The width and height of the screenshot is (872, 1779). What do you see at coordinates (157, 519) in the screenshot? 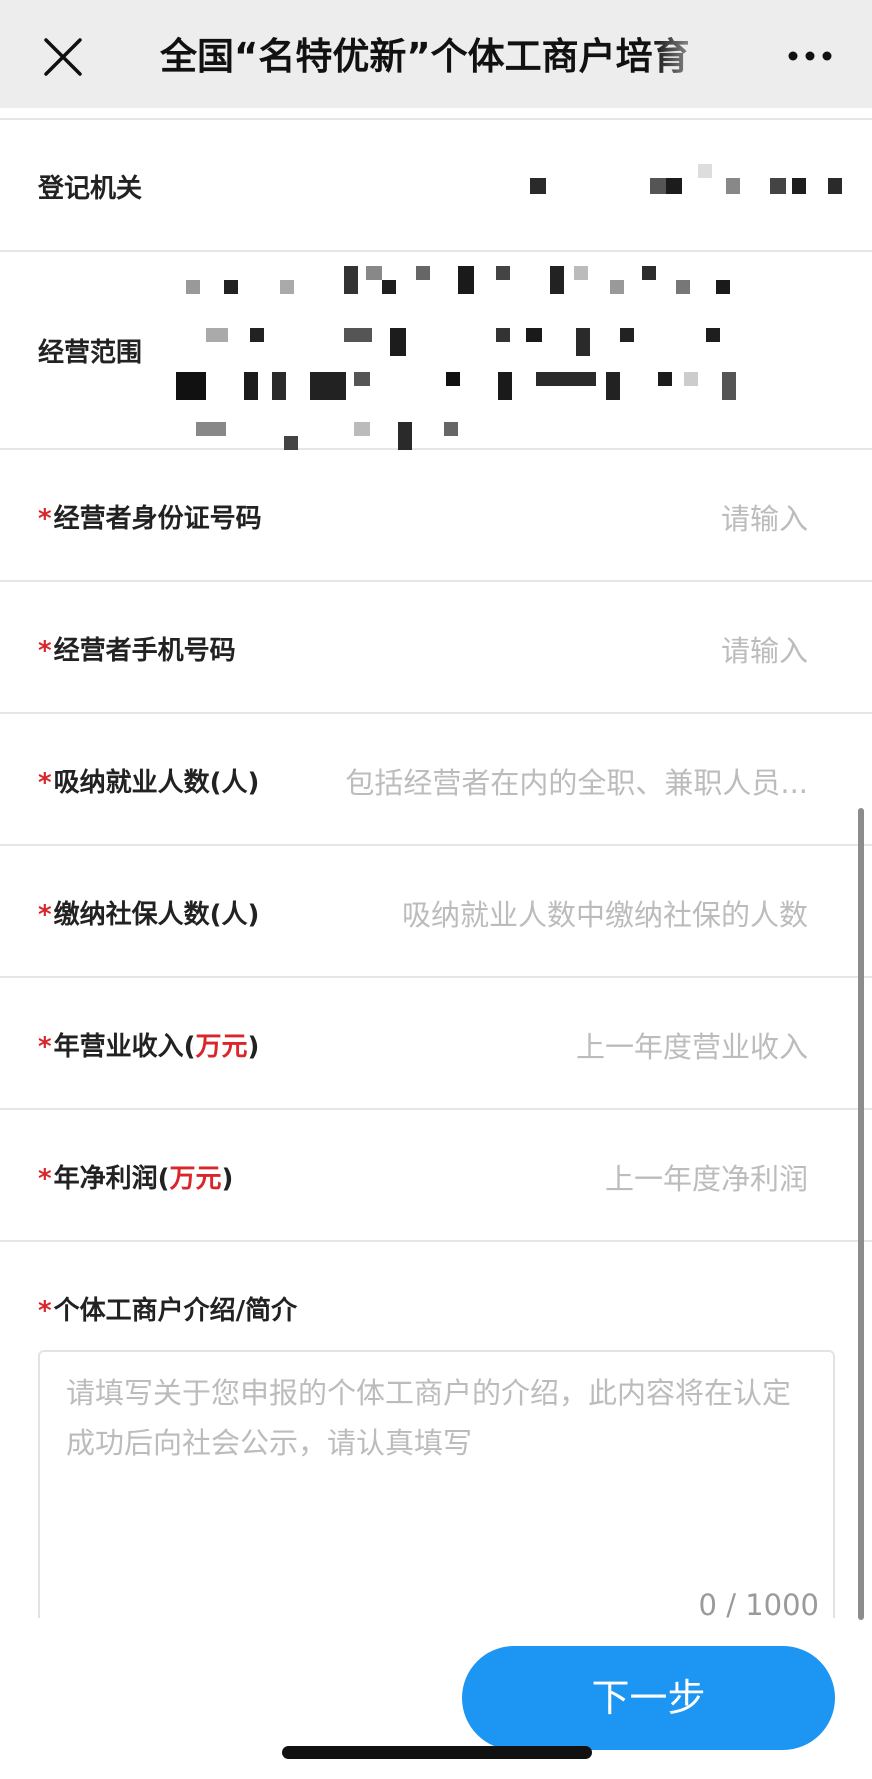
I see `id-number-label-text: 经营者身份证号码` at bounding box center [157, 519].